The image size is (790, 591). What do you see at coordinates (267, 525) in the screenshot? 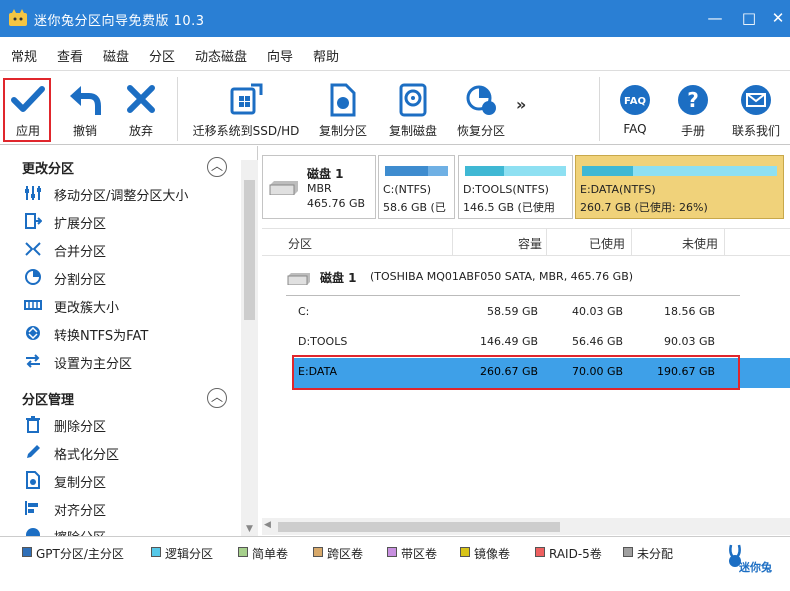
I see `scroll-left-arrow-icon: ◀` at bounding box center [267, 525].